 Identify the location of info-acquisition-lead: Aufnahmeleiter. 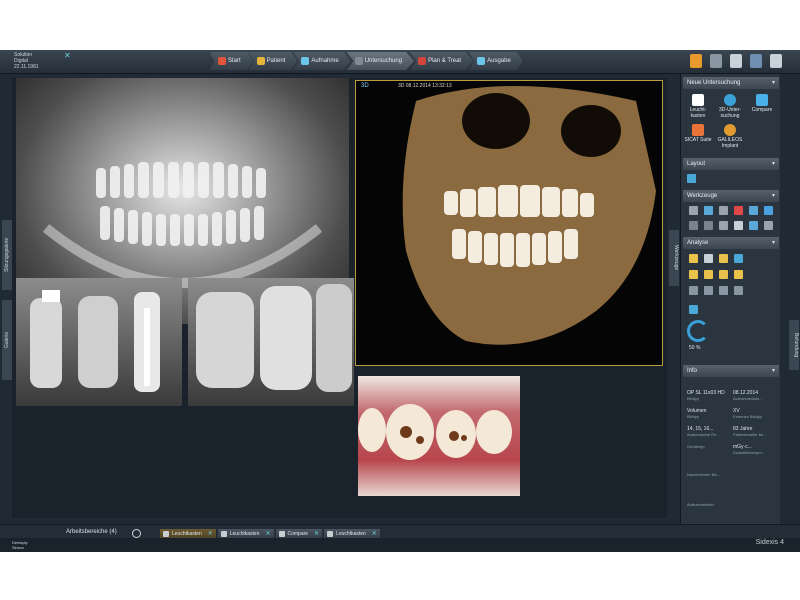
(700, 505).